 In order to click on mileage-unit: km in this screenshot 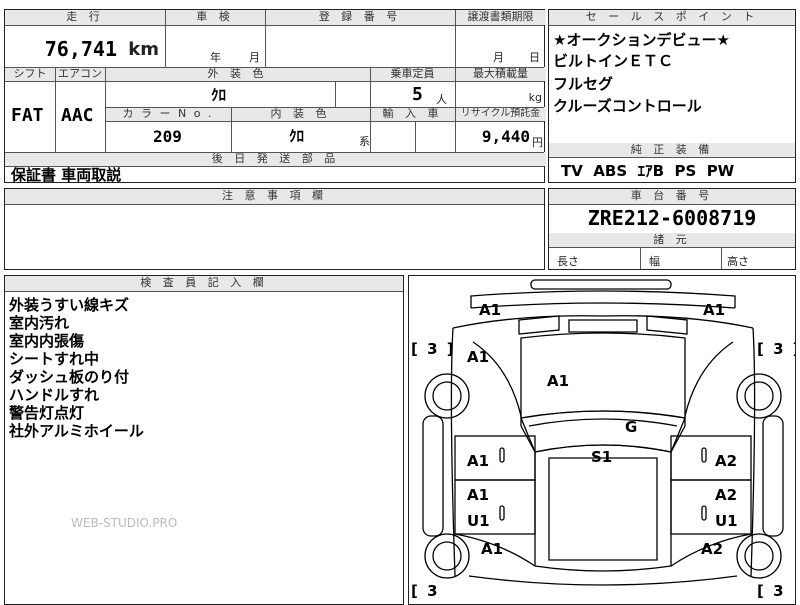, I will do `click(143, 49)`.